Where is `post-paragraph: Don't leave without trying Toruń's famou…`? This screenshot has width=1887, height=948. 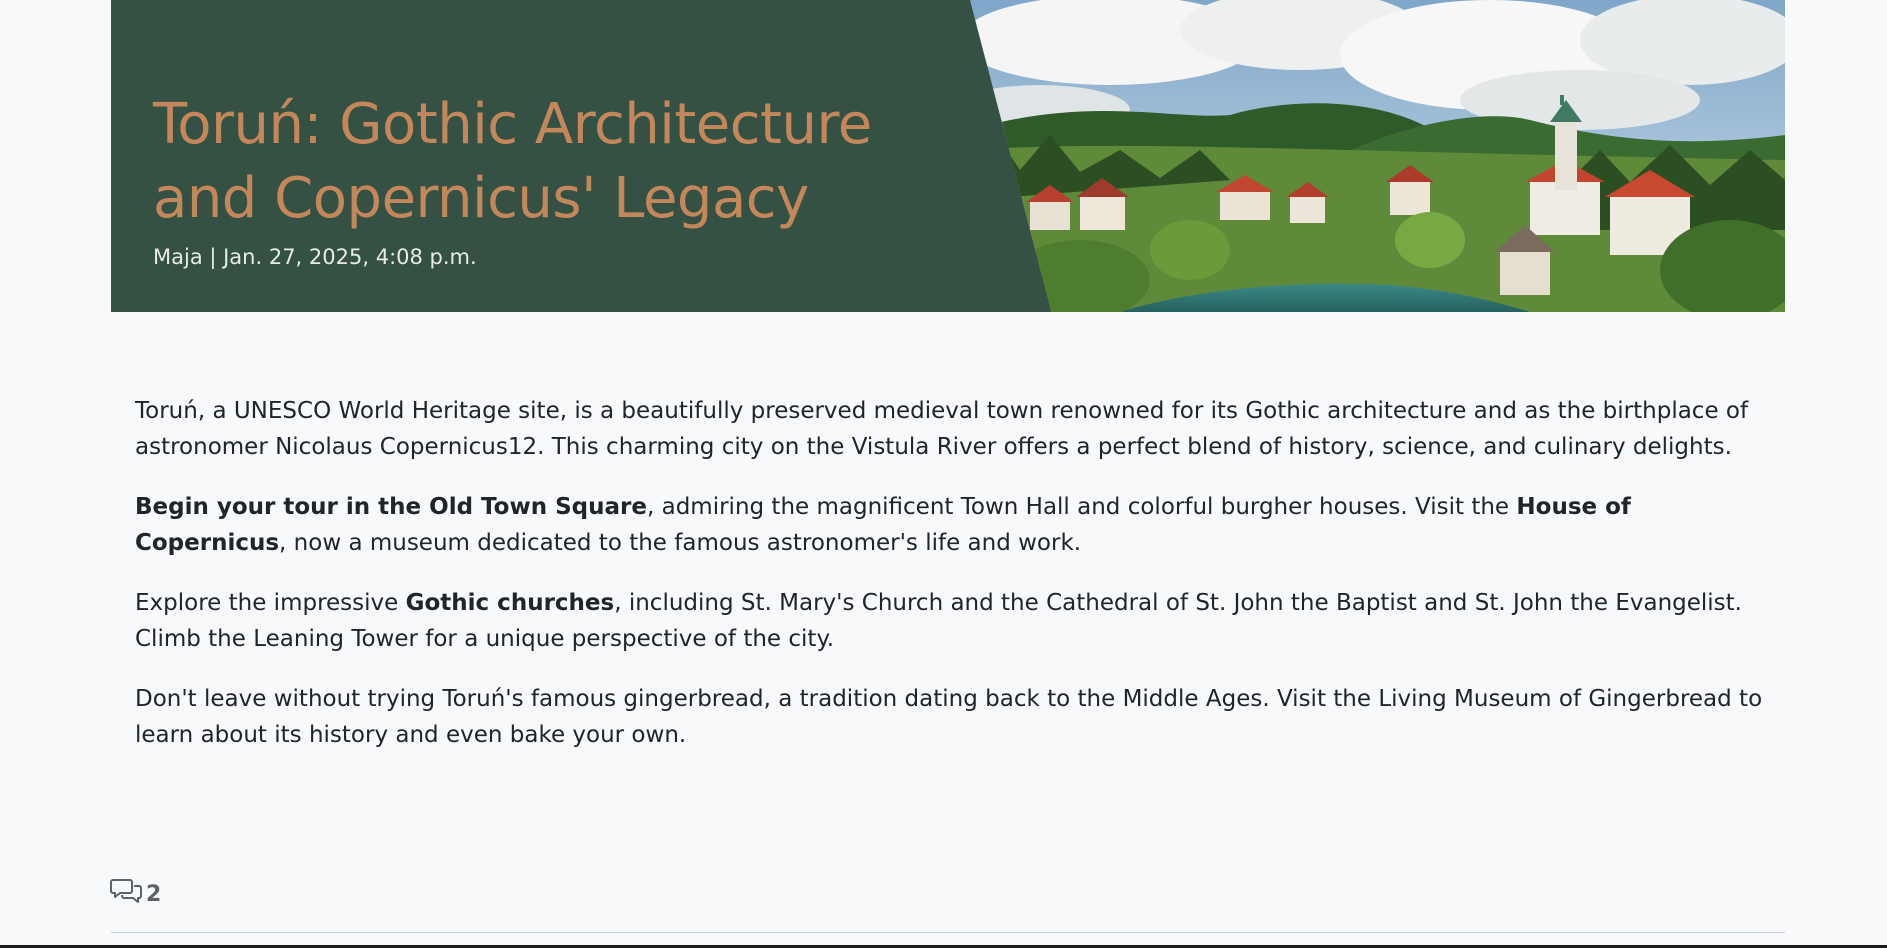 post-paragraph: Don't leave without trying Toruń's famou… is located at coordinates (950, 717).